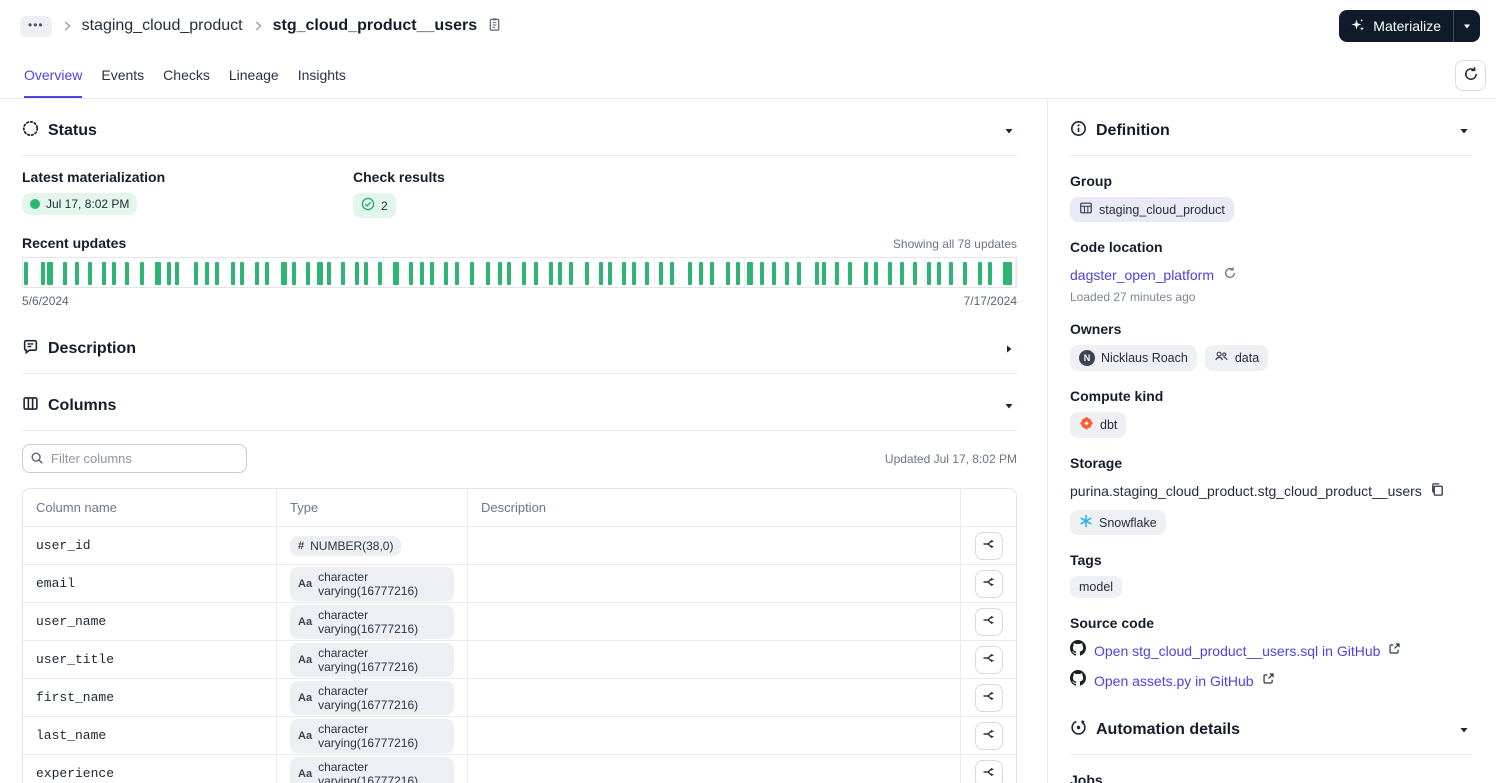 The width and height of the screenshot is (1496, 783). Describe the element at coordinates (519, 345) in the screenshot. I see `description-section-header: Description` at that location.